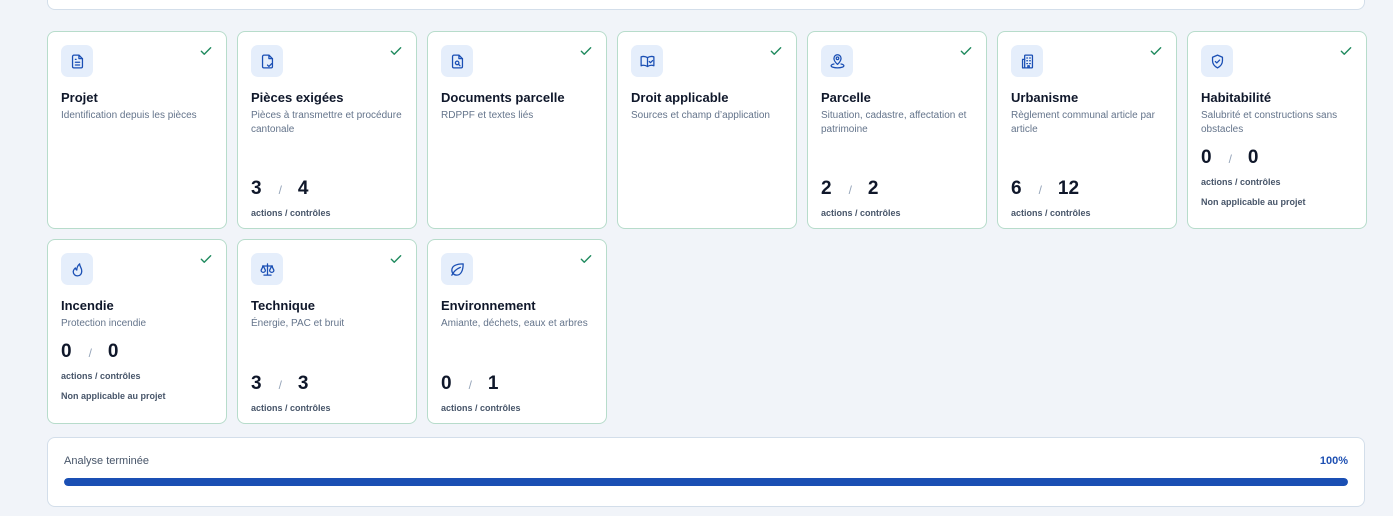  I want to click on scale-icon, so click(267, 269).